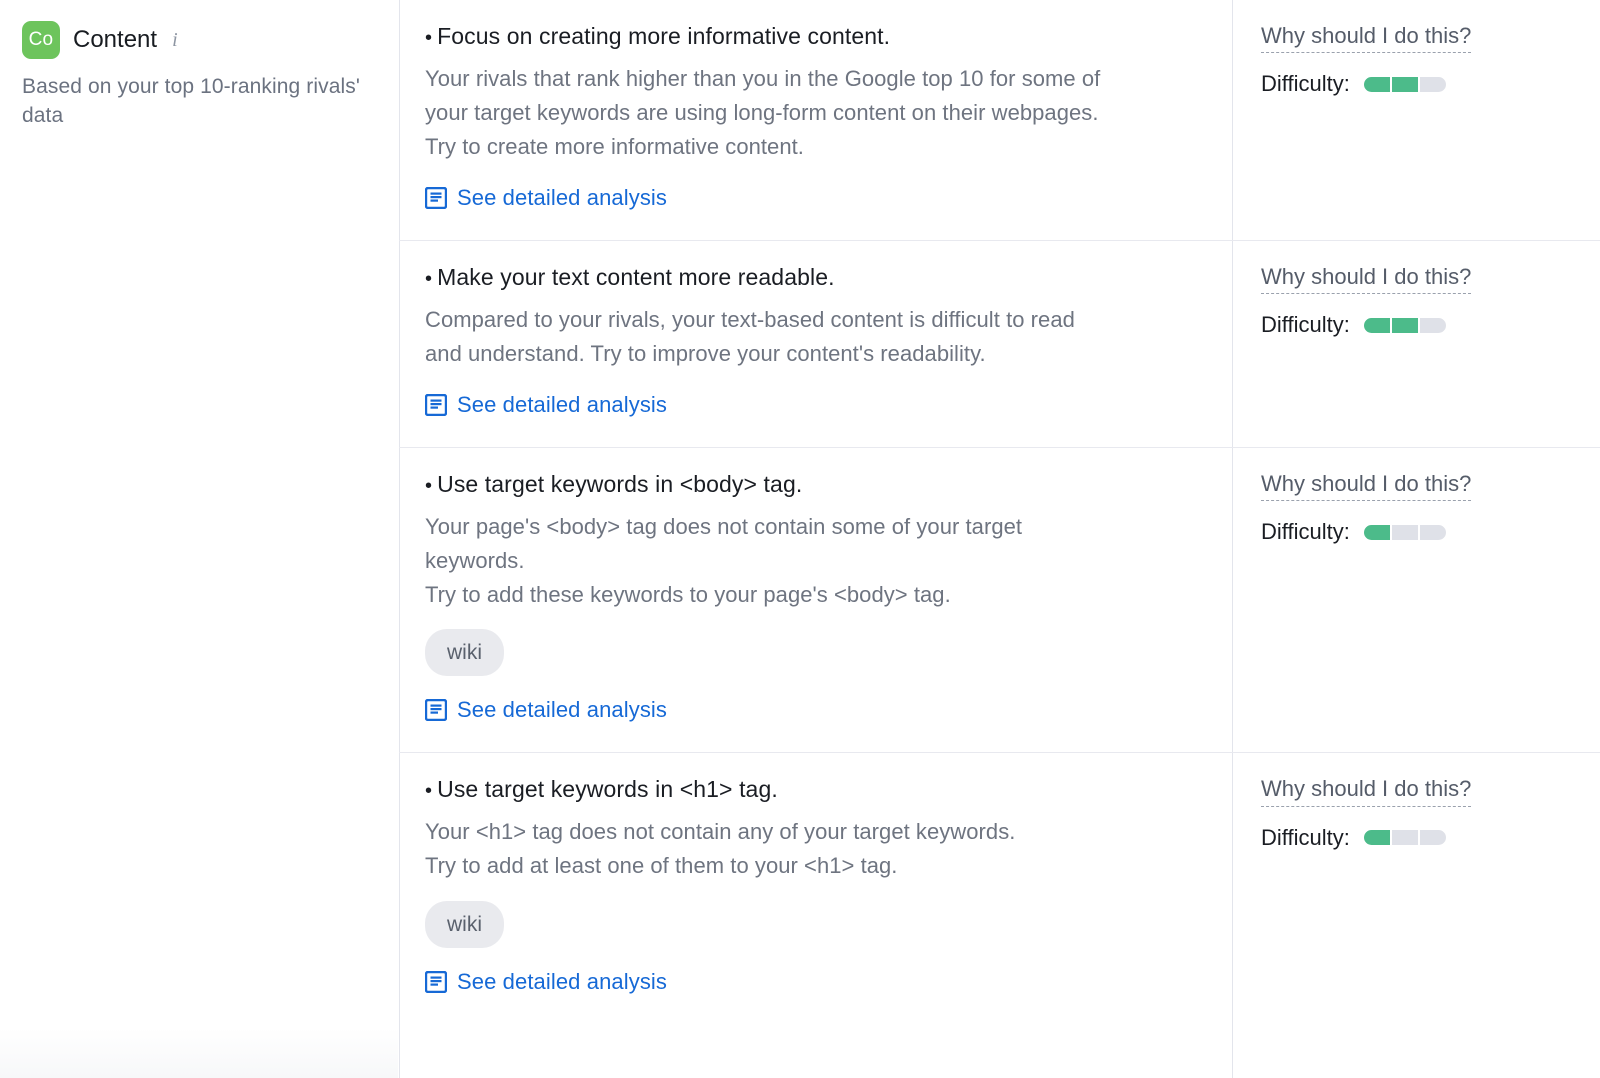 This screenshot has width=1600, height=1078. I want to click on recommendation-title: • Make your text content more readable., so click(814, 278).